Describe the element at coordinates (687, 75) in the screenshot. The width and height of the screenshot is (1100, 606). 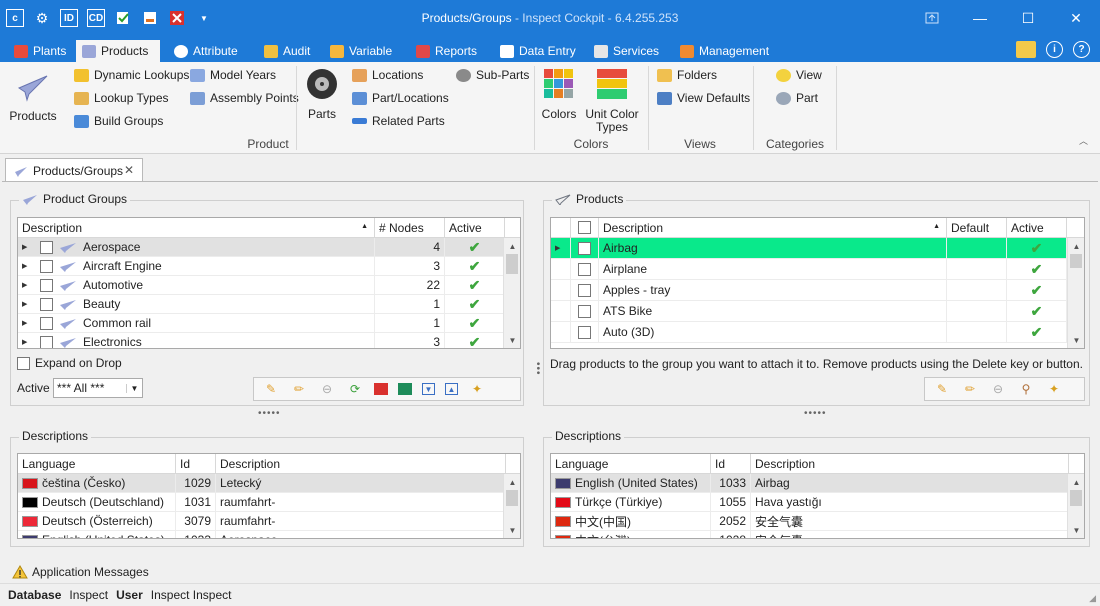
I see `folders-button: Folders` at that location.